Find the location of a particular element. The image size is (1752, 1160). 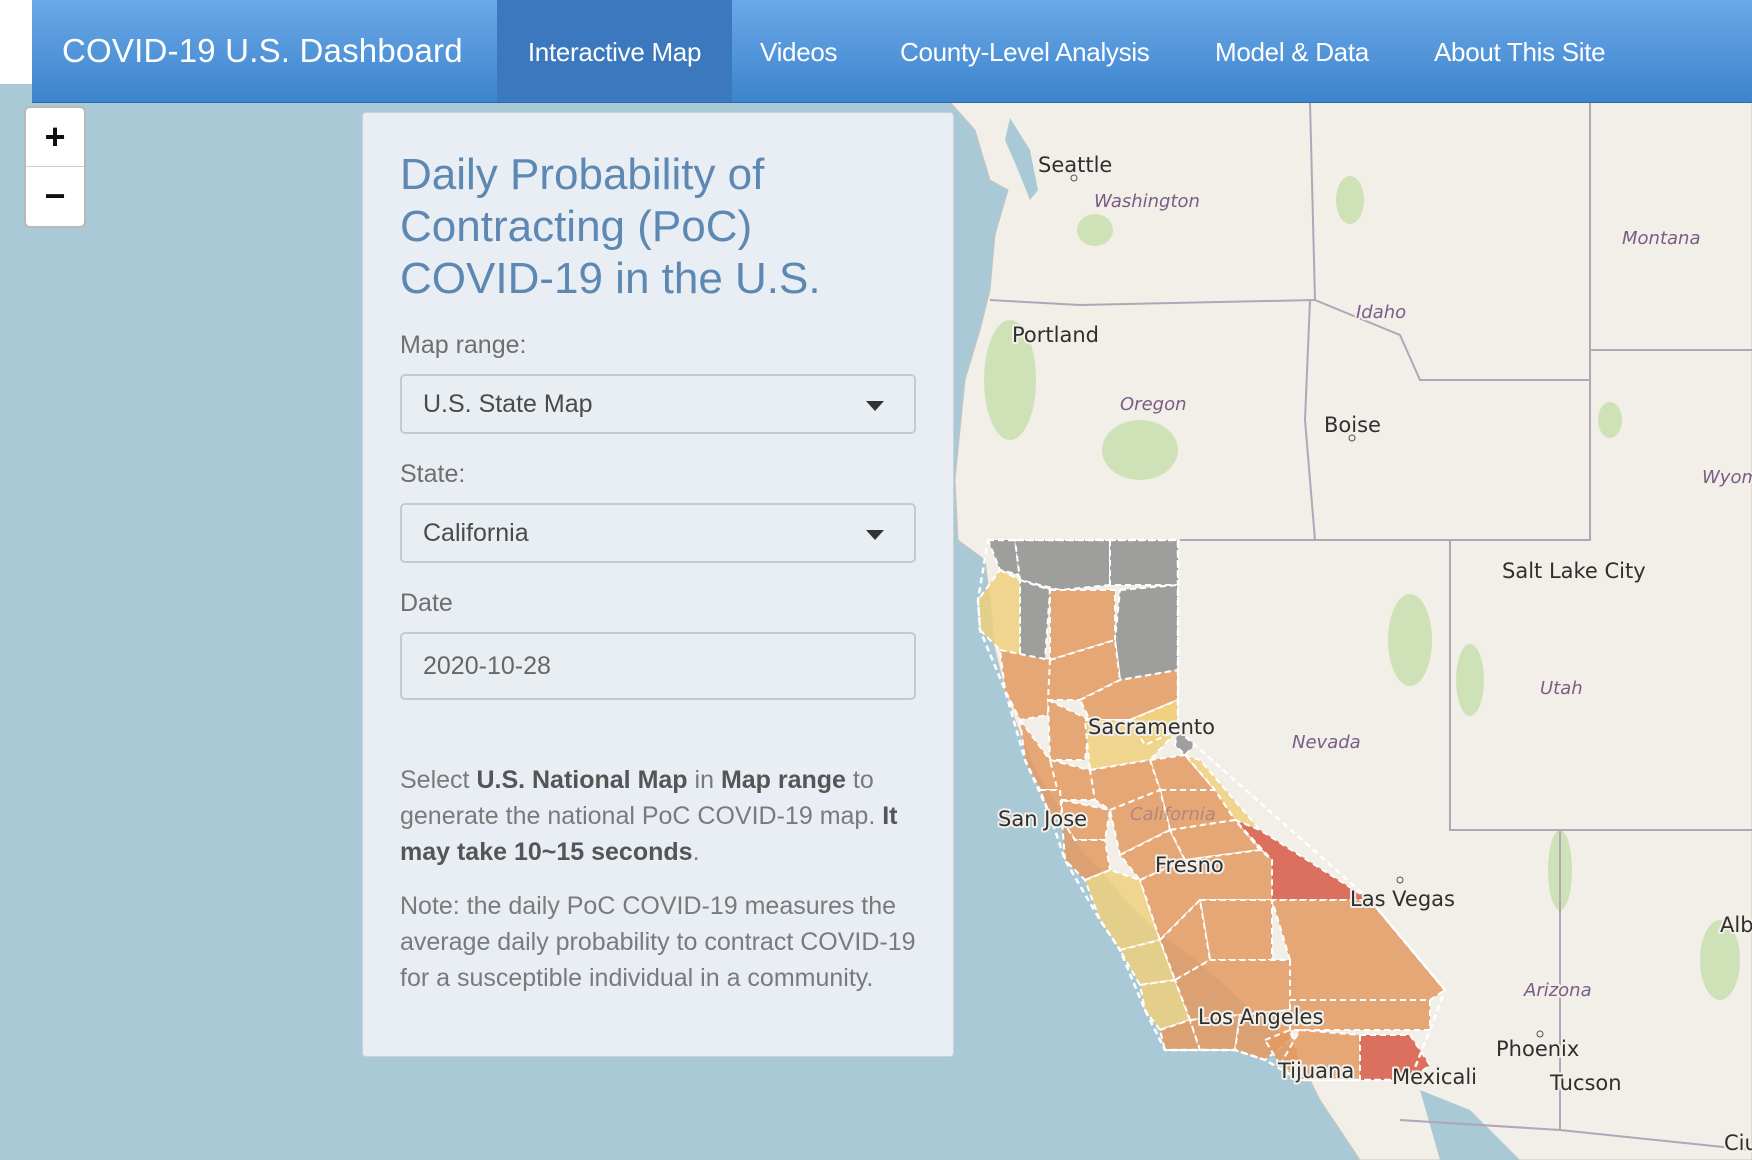

county-trinity is located at coordinates (1035, 620).